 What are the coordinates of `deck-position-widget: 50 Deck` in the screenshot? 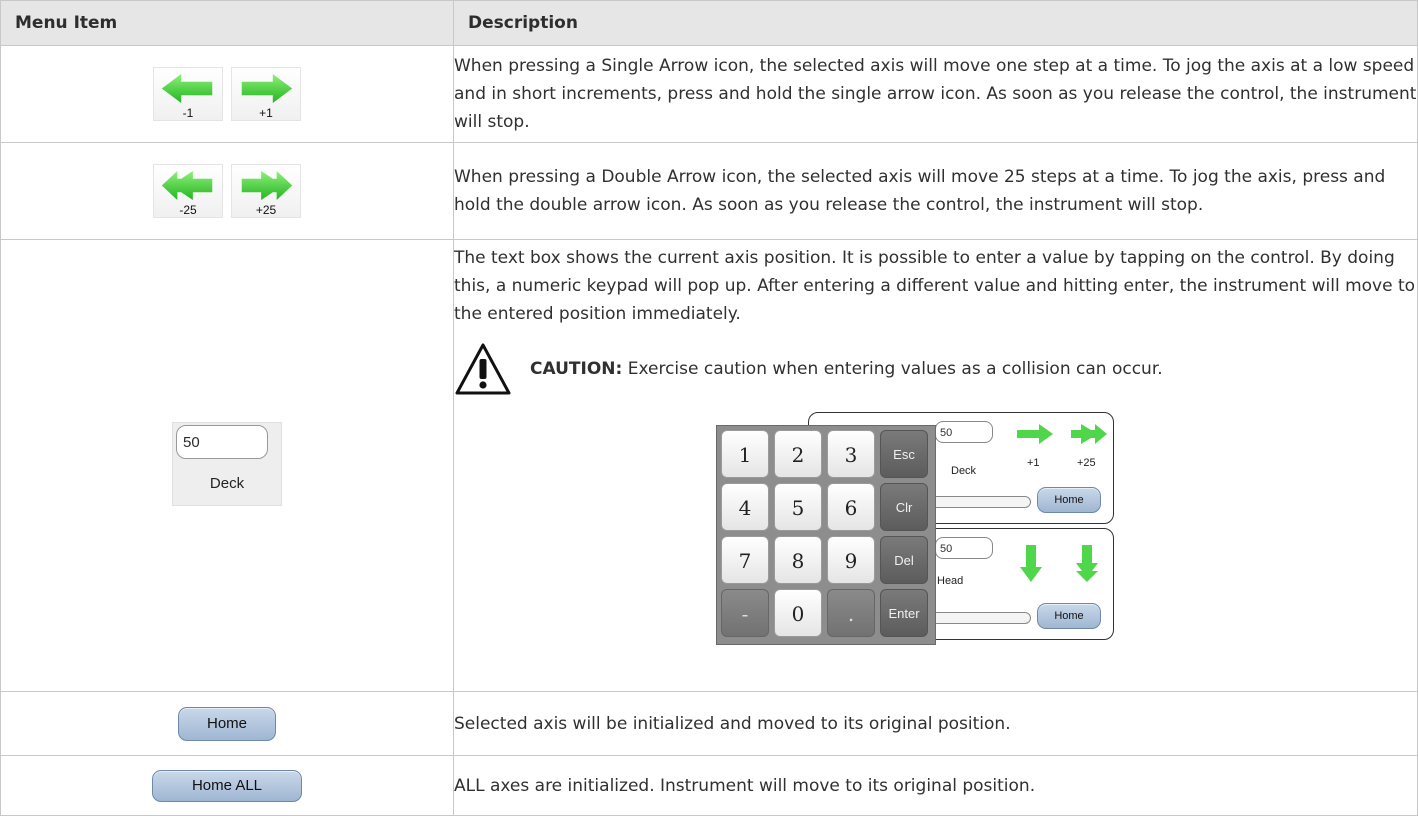 It's located at (227, 463).